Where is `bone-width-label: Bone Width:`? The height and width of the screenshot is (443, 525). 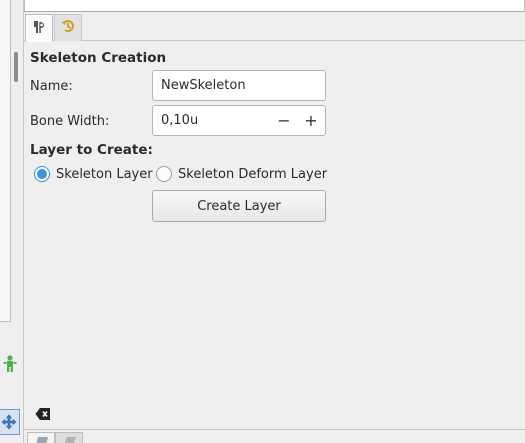 bone-width-label: Bone Width: is located at coordinates (70, 121).